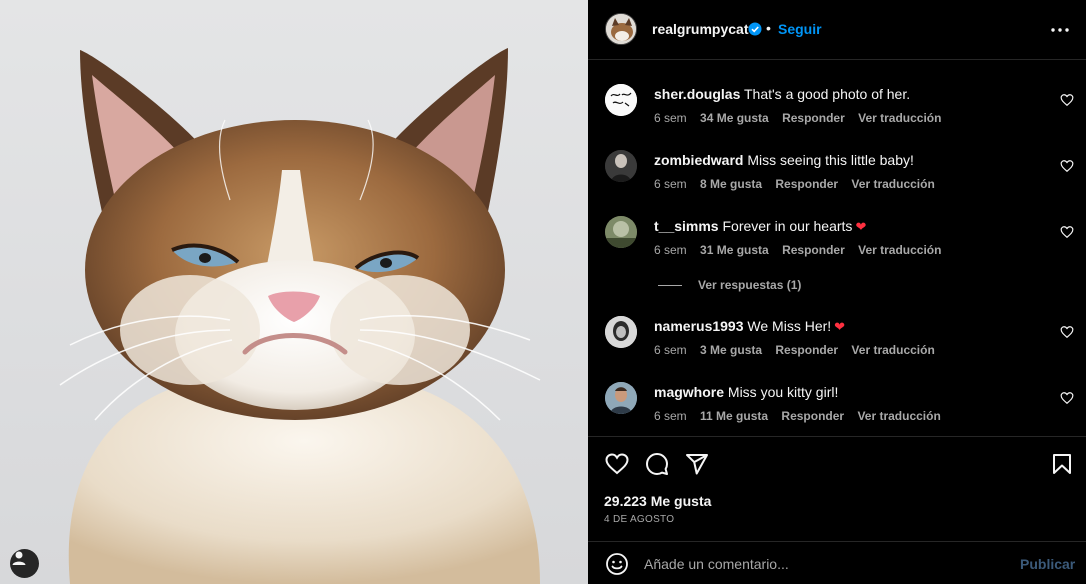 The width and height of the screenshot is (1086, 584). Describe the element at coordinates (789, 326) in the screenshot. I see `comment-body: We Miss Her!` at that location.